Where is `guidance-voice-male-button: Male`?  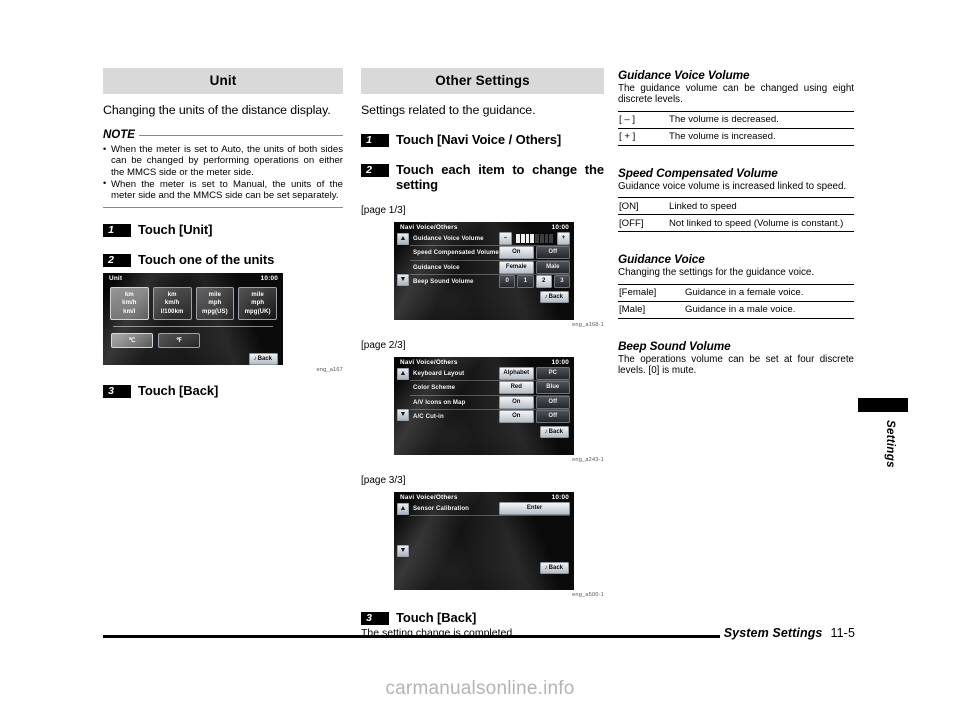
guidance-voice-male-button: Male is located at coordinates (552, 267).